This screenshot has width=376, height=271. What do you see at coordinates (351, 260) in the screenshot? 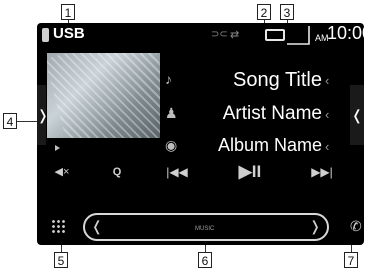
I see `callout-7: 7` at bounding box center [351, 260].